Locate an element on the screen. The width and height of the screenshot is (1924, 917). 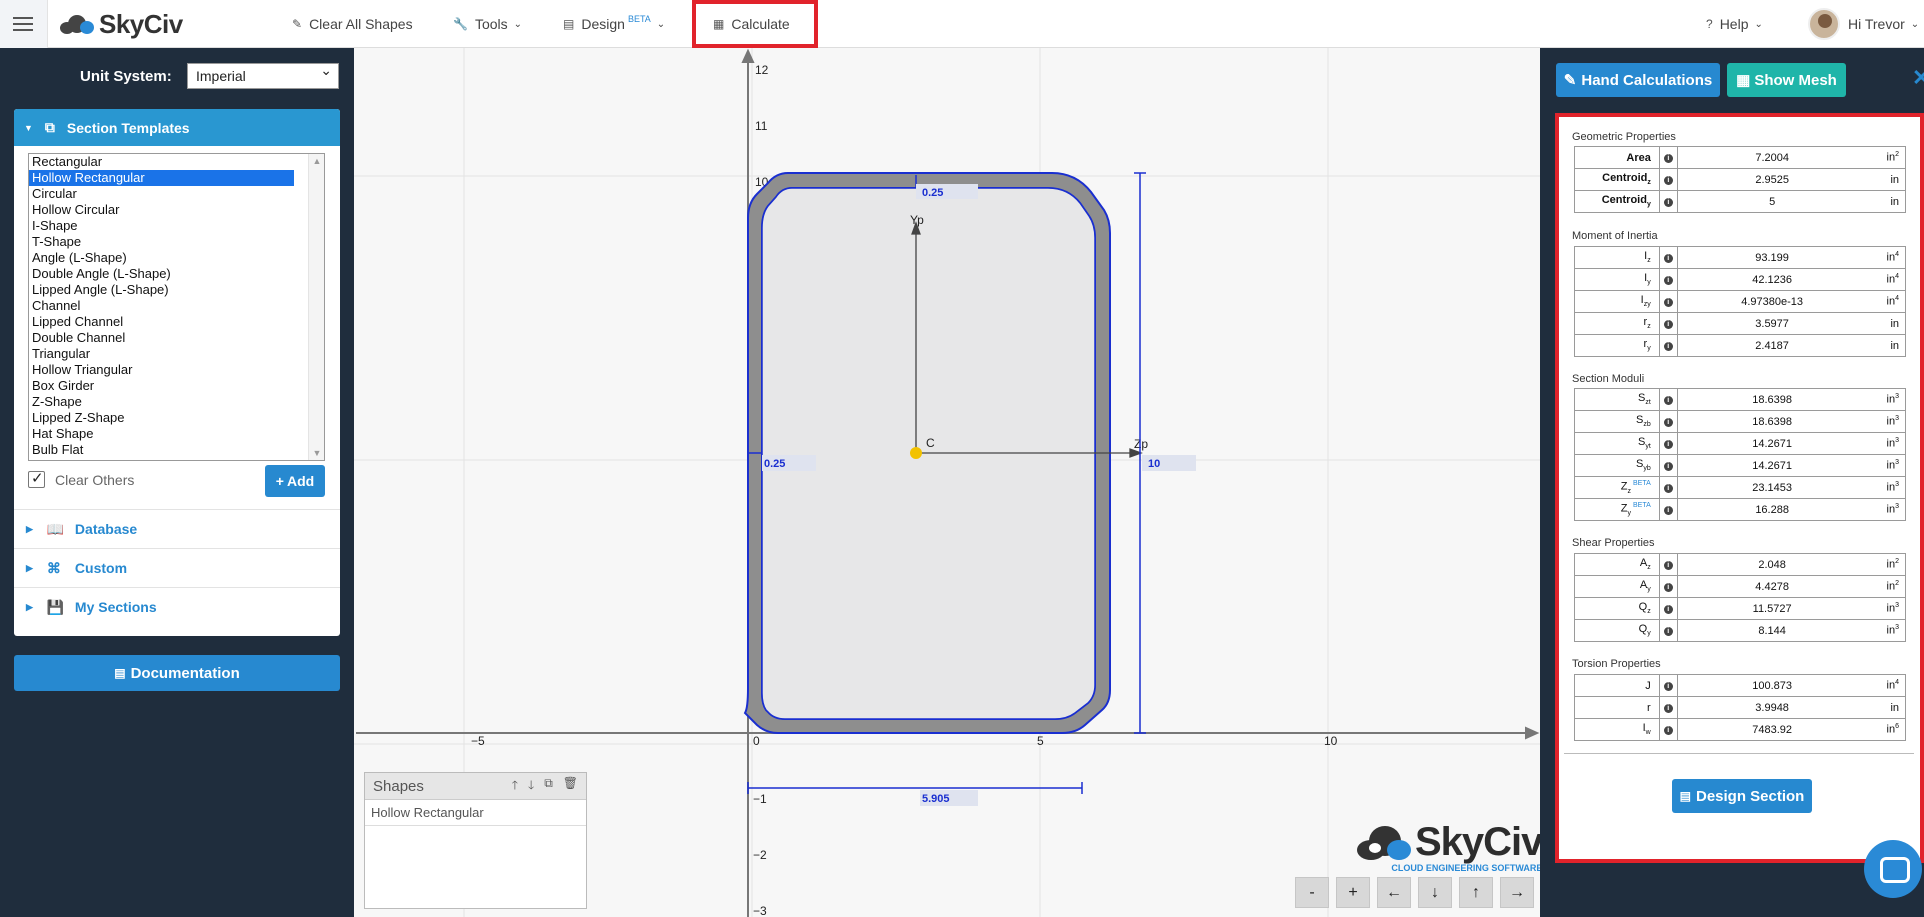
template-list-item: Lipped Angle (L-Shape) is located at coordinates (176, 290).